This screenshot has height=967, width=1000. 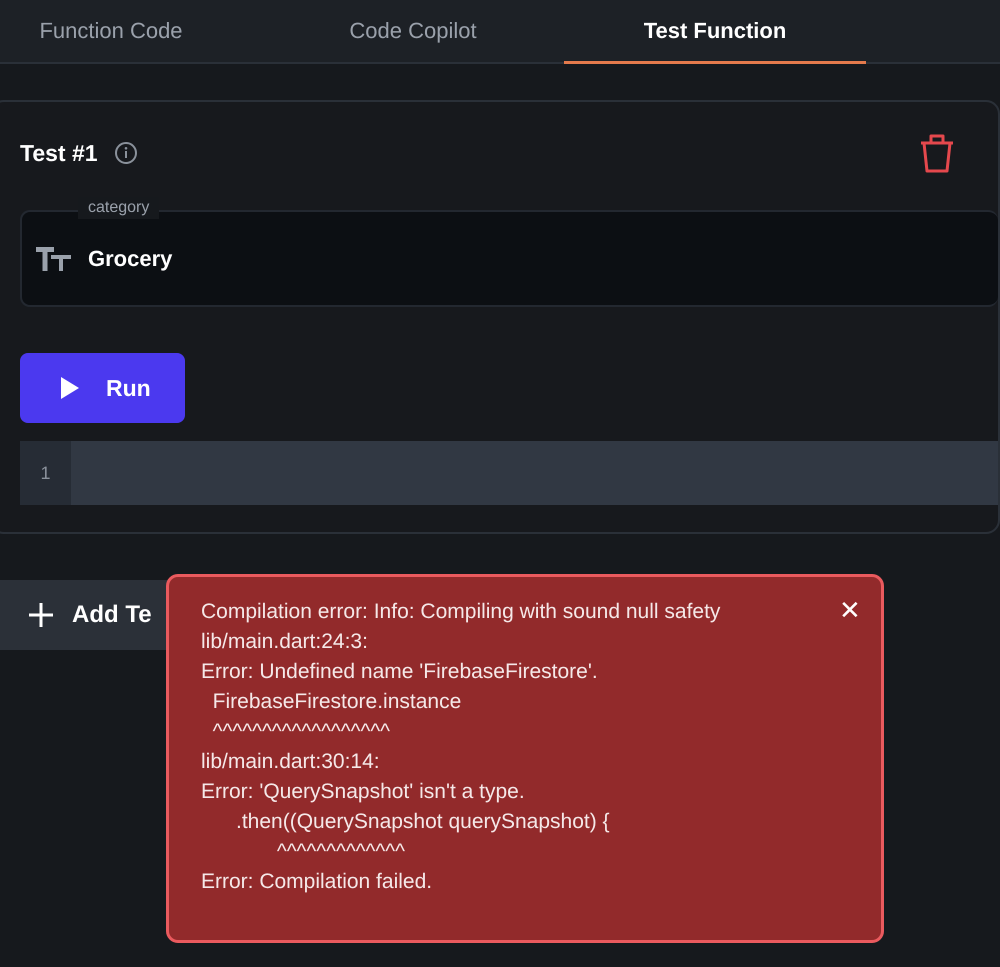 I want to click on error-message-line: .then((QuerySnapshot querySnapshot) {, so click(x=422, y=822).